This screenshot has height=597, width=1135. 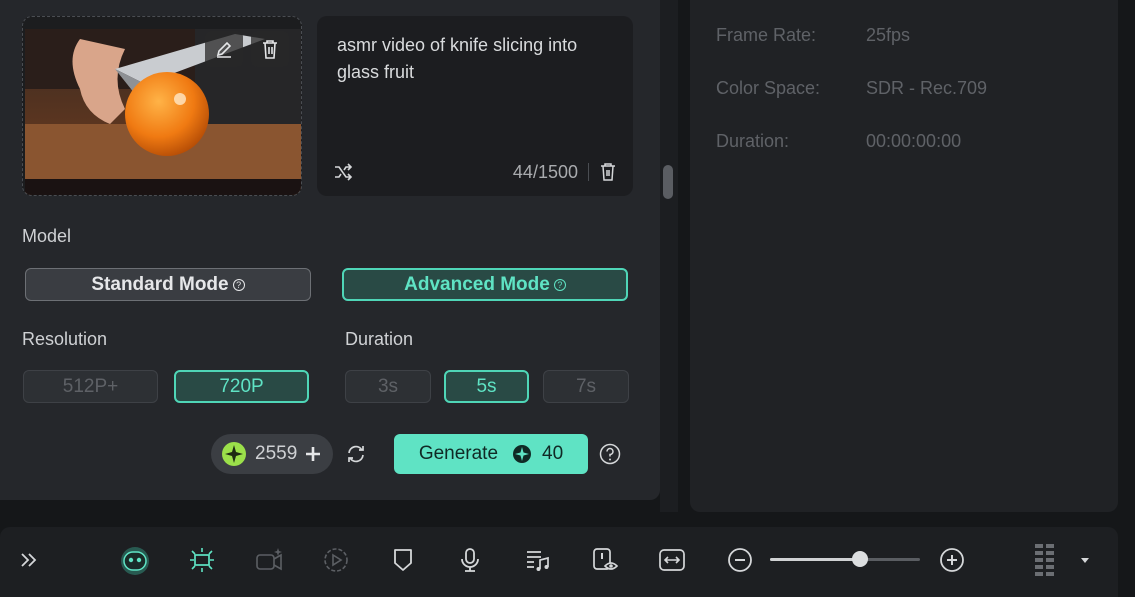 I want to click on music-list-icon, so click(x=538, y=560).